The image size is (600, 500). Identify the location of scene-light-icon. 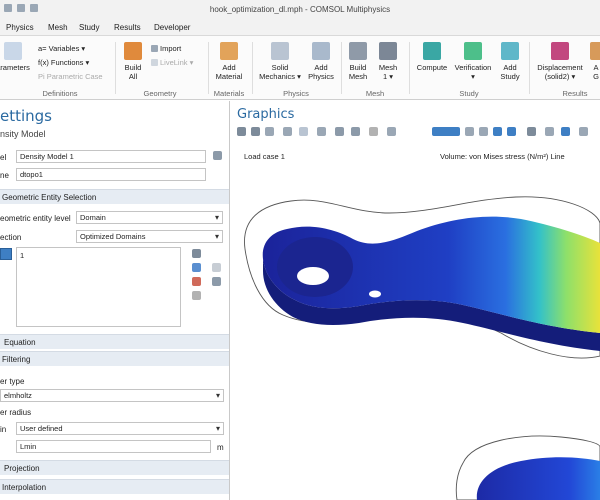
(339, 131).